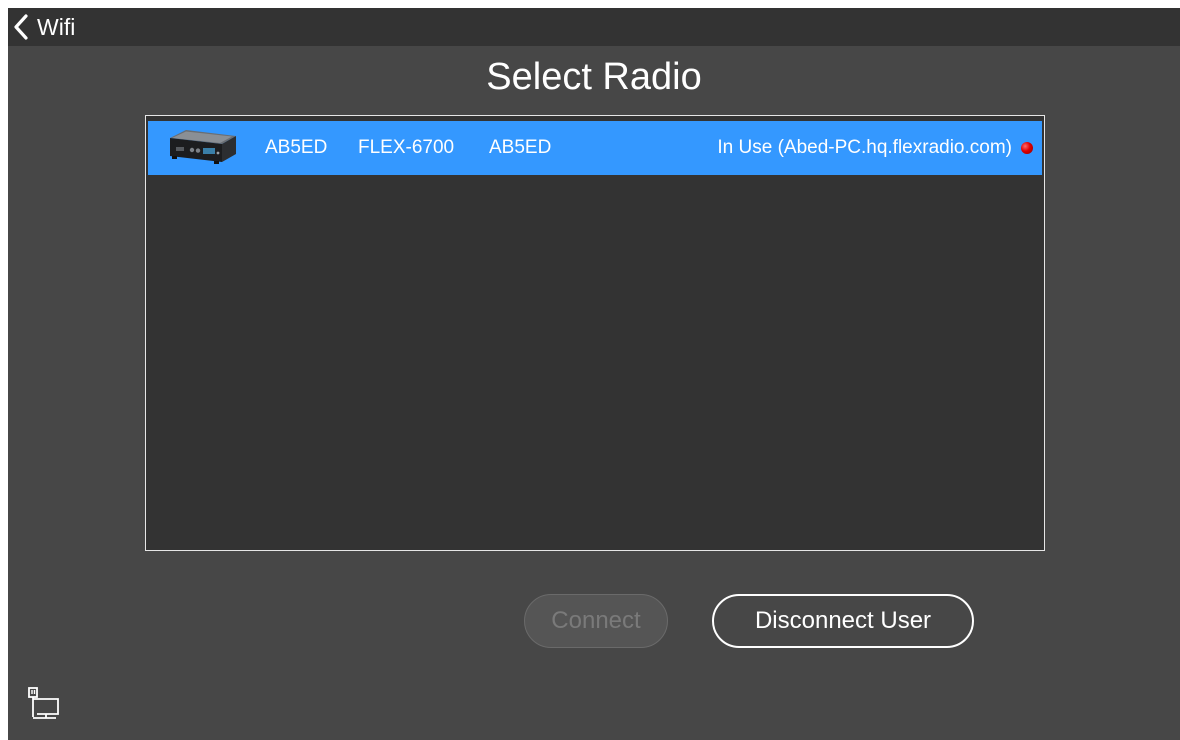  Describe the element at coordinates (843, 621) in the screenshot. I see `disconnect-user-button: Disconnect User` at that location.